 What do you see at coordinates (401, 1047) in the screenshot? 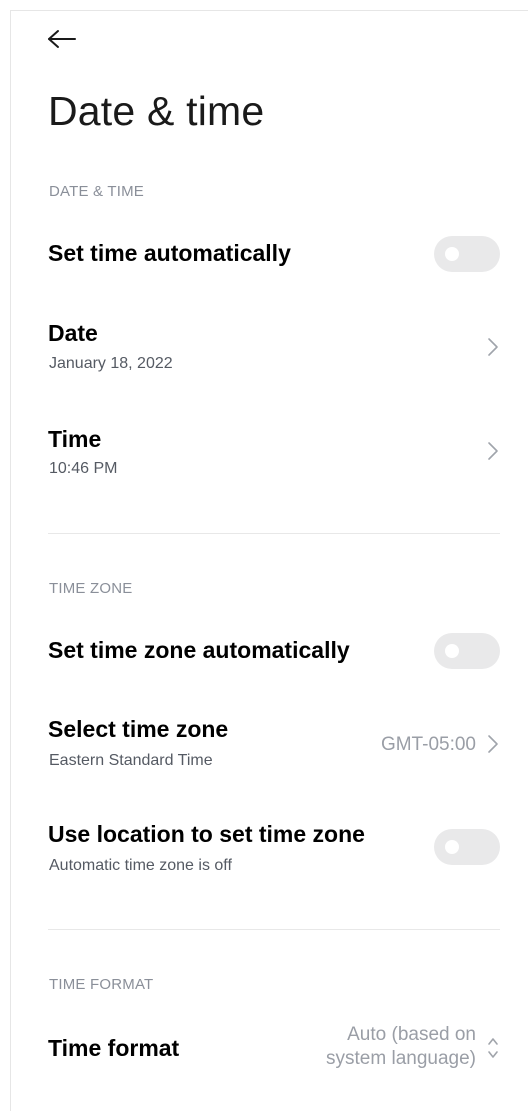
I see `time-format-value: Auto (based on system language)` at bounding box center [401, 1047].